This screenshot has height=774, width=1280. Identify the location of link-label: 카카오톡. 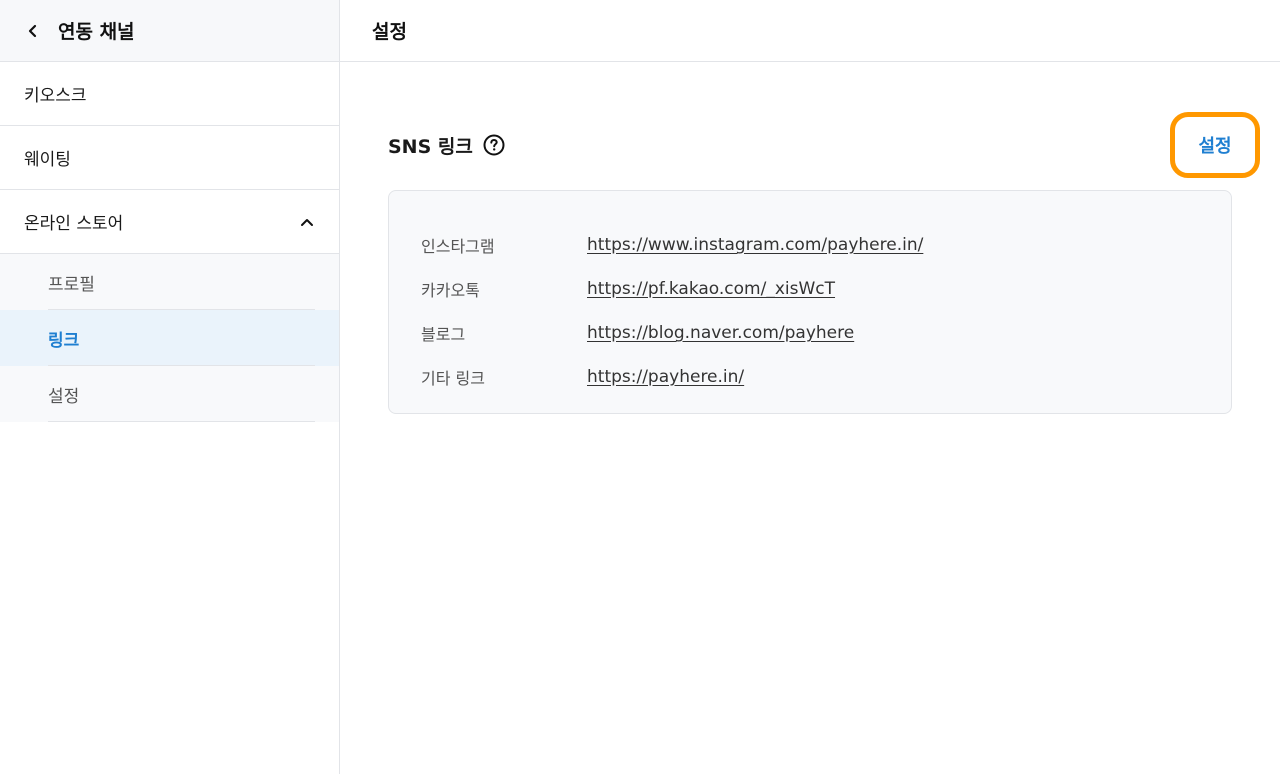
(450, 290).